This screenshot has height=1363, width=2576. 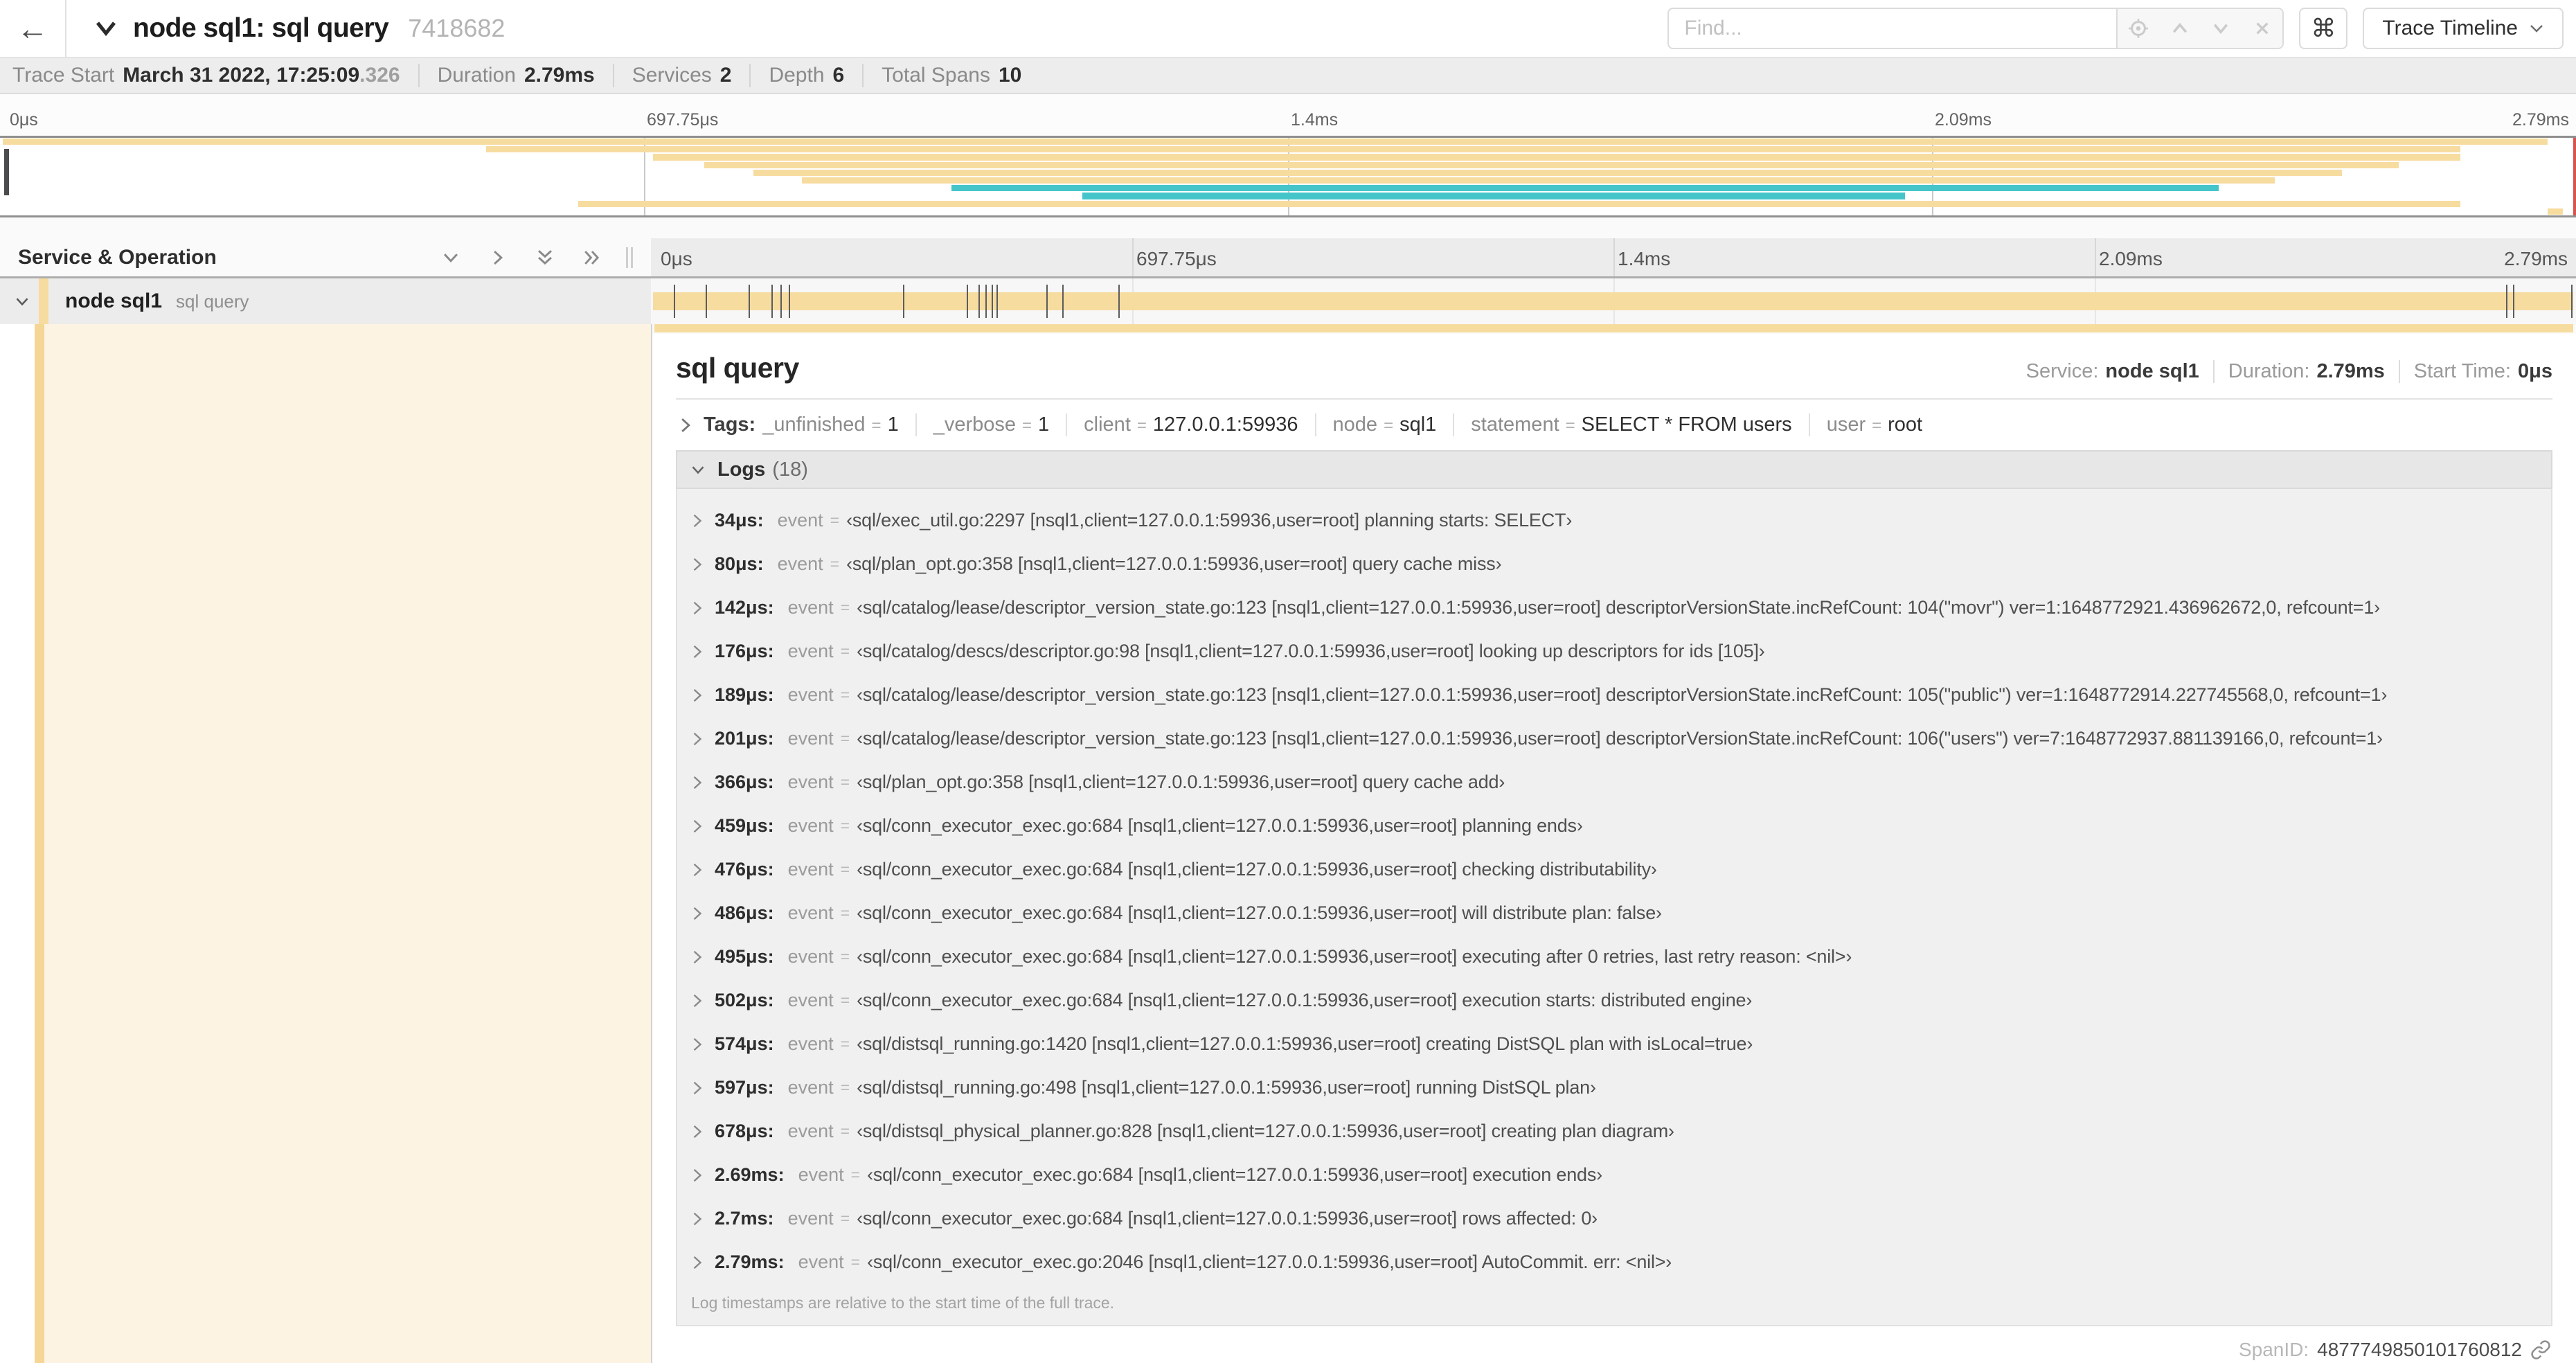 I want to click on deep-link-icon, so click(x=2540, y=1349).